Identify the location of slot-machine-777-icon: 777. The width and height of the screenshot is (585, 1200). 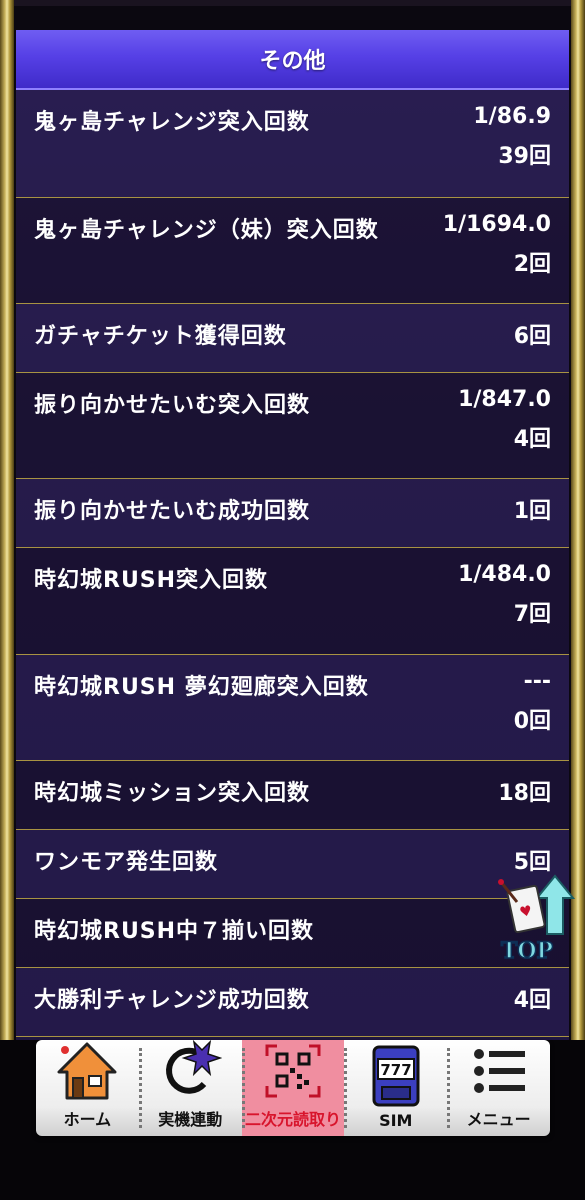
(396, 1076).